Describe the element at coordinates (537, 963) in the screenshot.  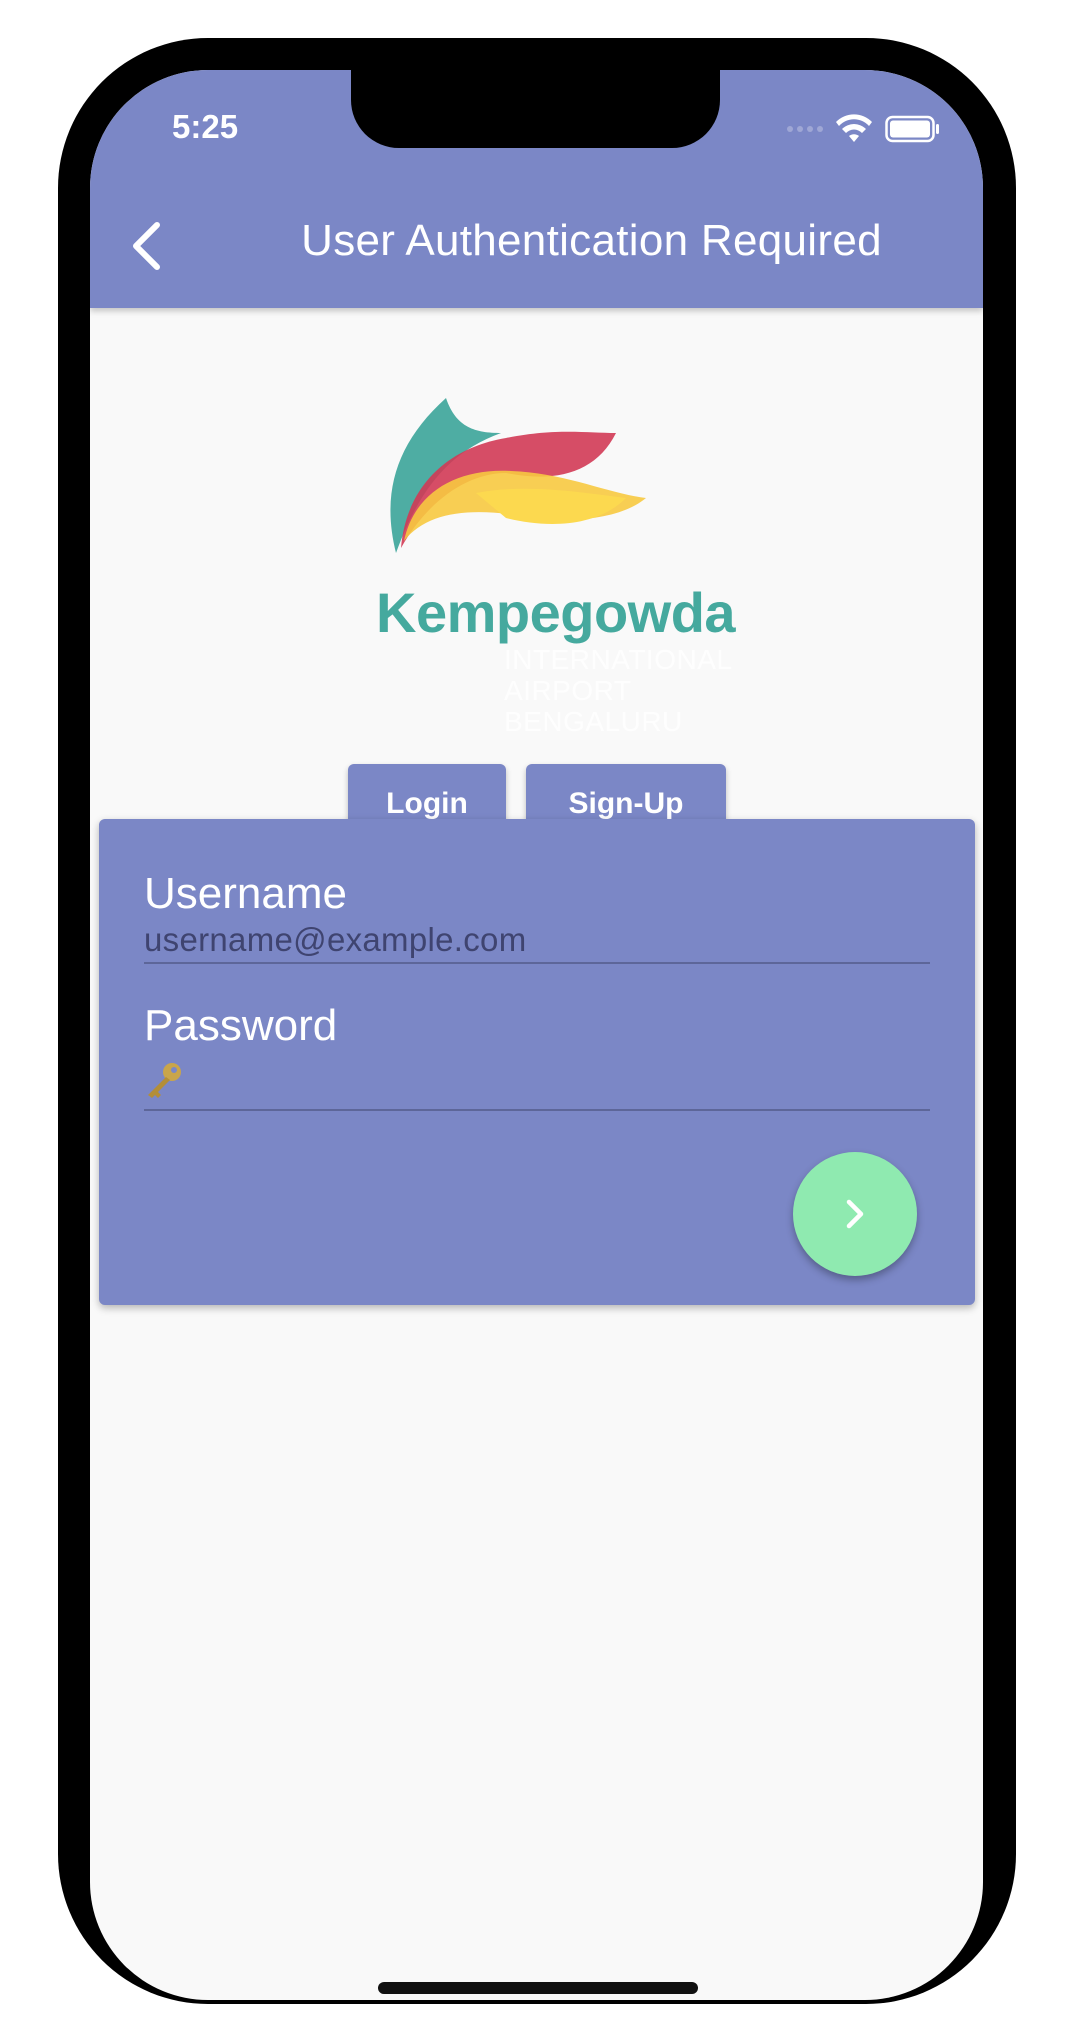
I see `username-underline` at that location.